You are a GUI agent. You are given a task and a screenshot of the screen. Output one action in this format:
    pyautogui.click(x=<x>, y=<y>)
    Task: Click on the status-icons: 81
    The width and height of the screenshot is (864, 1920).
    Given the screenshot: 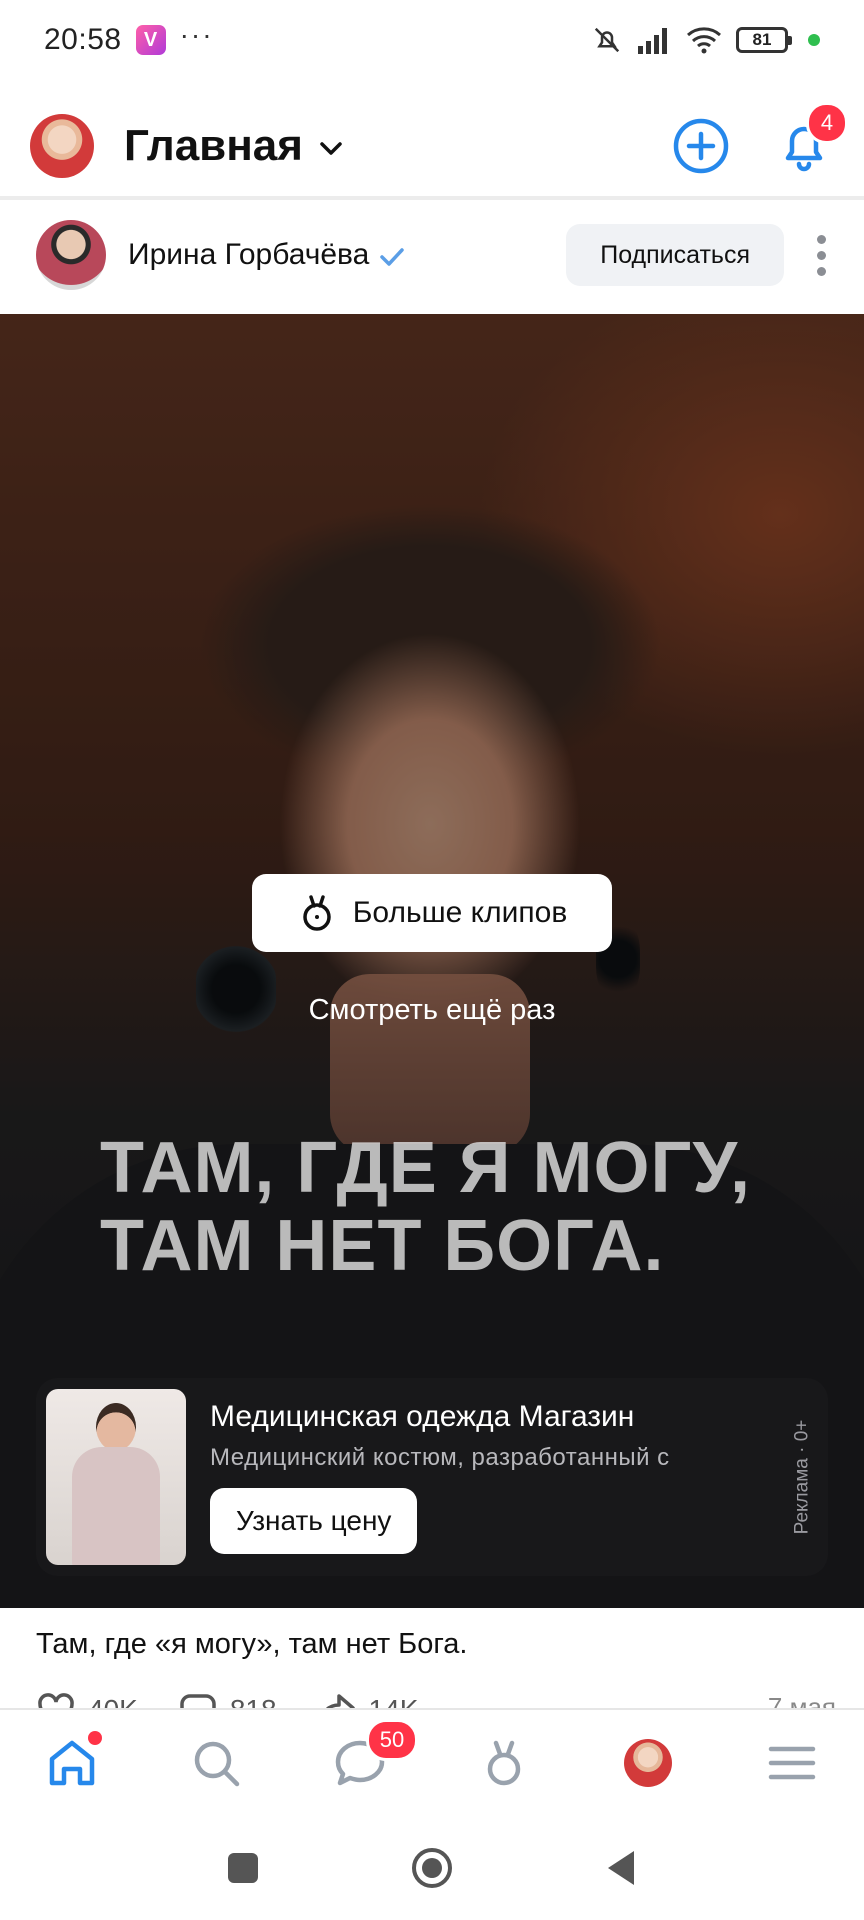 What is the action you would take?
    pyautogui.click(x=706, y=40)
    